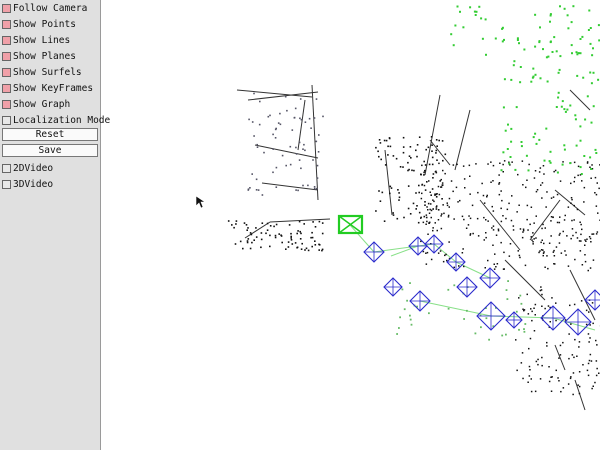  What do you see at coordinates (42, 40) in the screenshot?
I see `checkbox-label: Show Lines` at bounding box center [42, 40].